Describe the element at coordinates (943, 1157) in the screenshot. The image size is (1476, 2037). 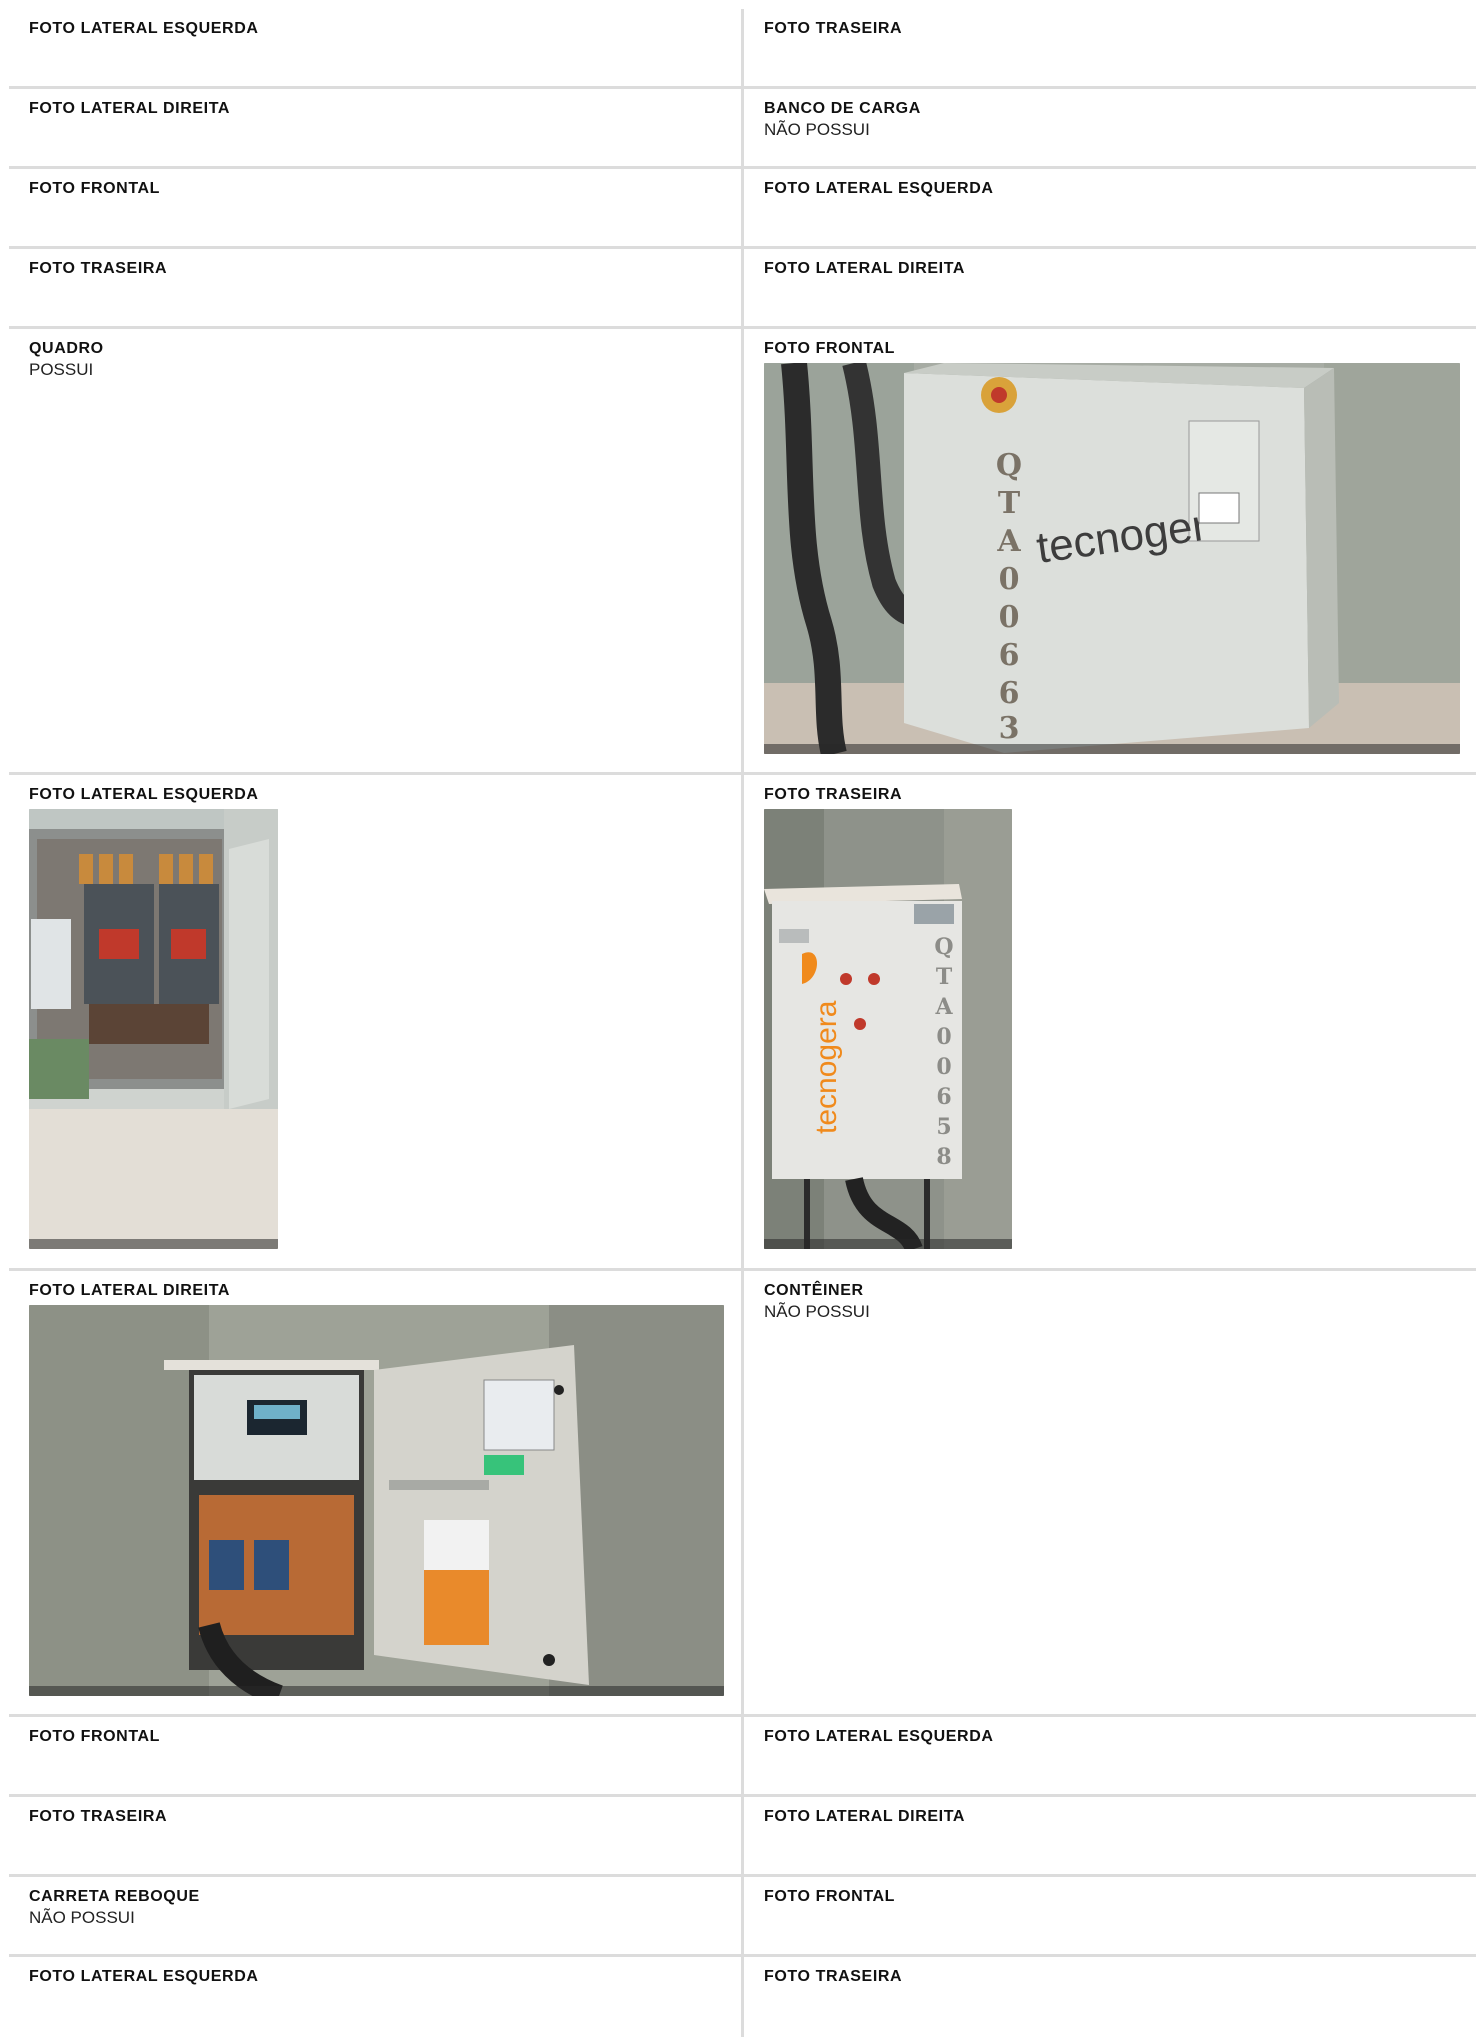
I see `stencil-char: 8` at that location.